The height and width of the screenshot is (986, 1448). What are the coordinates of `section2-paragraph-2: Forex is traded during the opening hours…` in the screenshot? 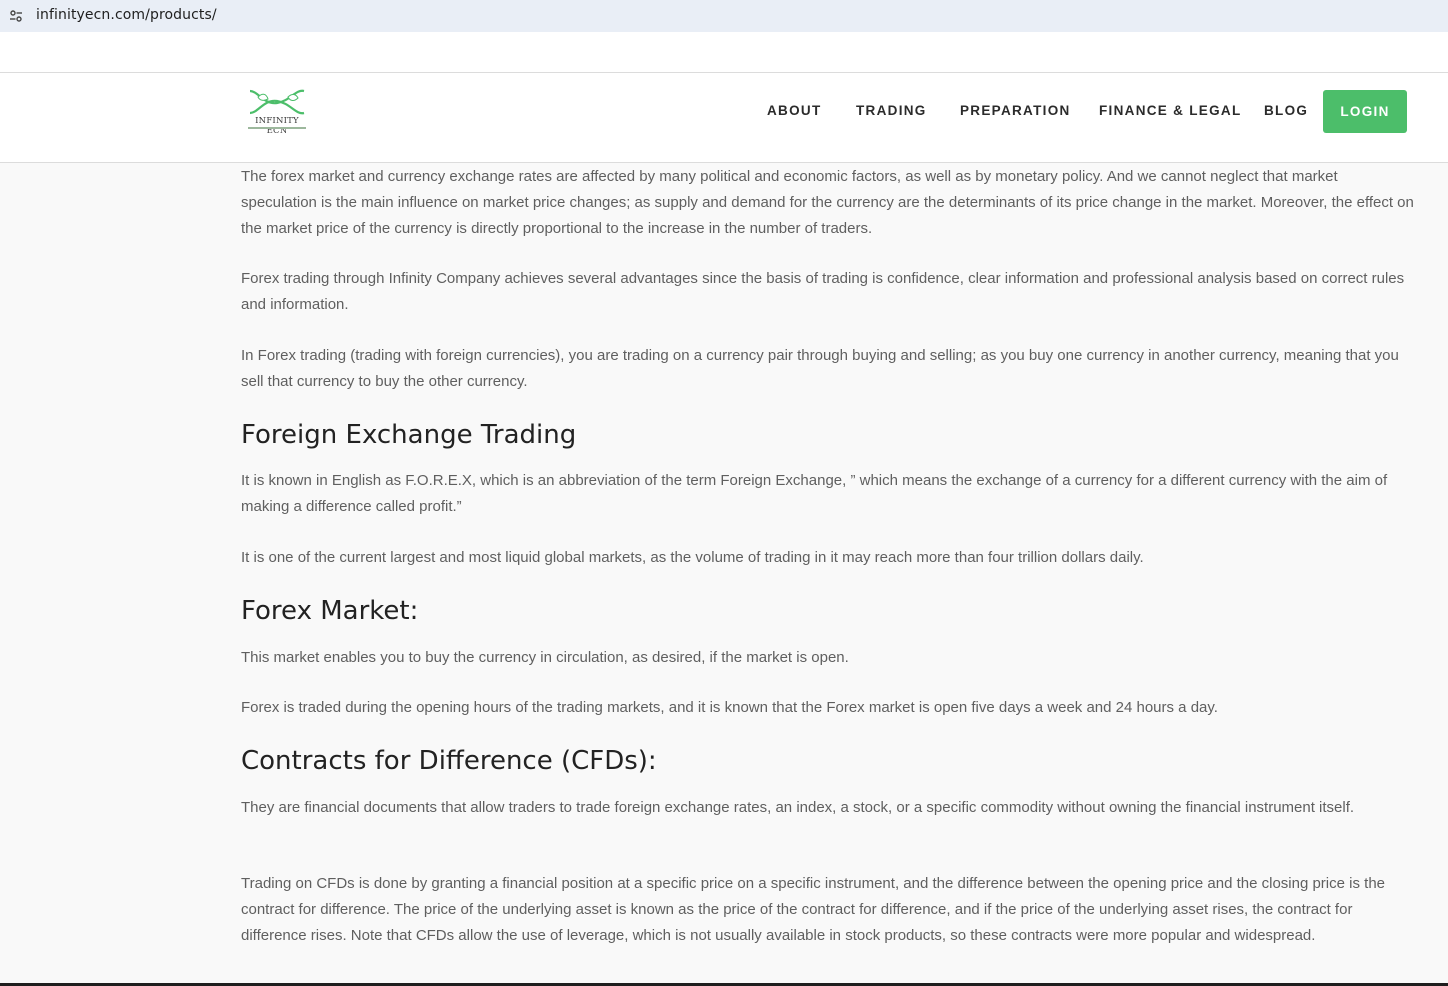 It's located at (729, 707).